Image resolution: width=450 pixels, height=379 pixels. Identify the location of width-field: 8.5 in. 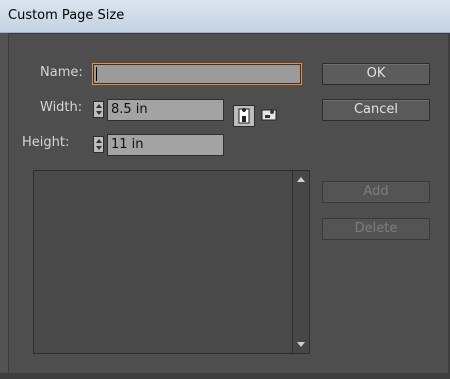
(165, 110).